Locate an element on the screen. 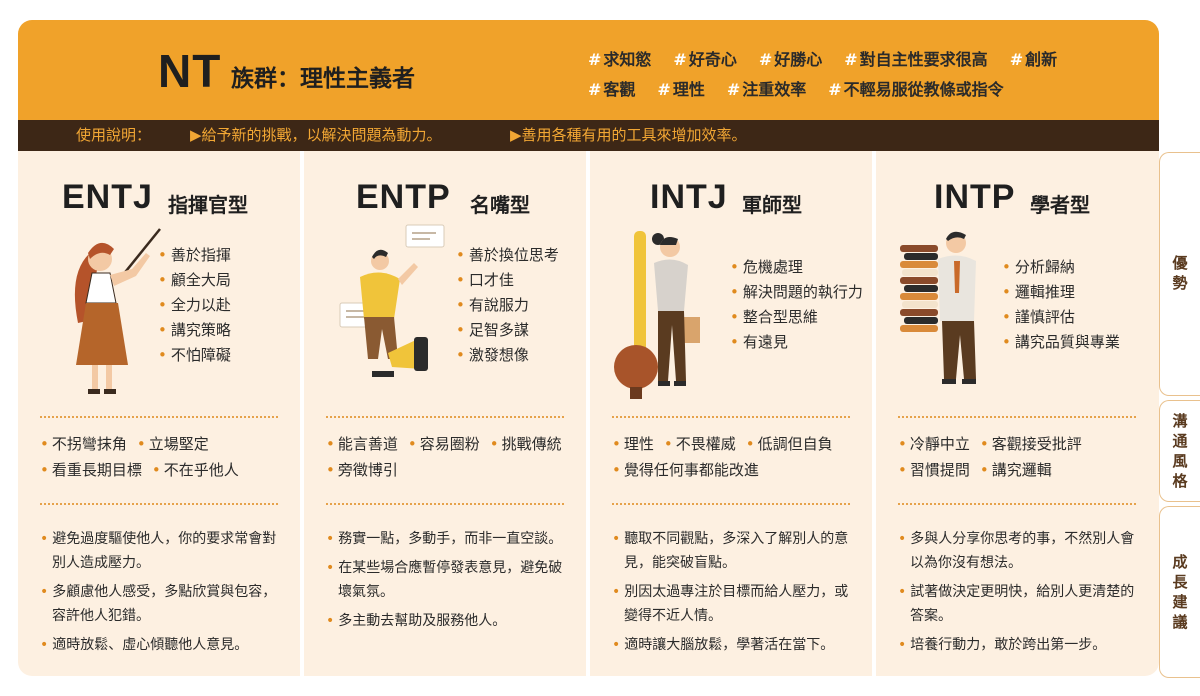 Image resolution: width=1200 pixels, height=696 pixels. strength-item: 不怕障礙 is located at coordinates (194, 355).